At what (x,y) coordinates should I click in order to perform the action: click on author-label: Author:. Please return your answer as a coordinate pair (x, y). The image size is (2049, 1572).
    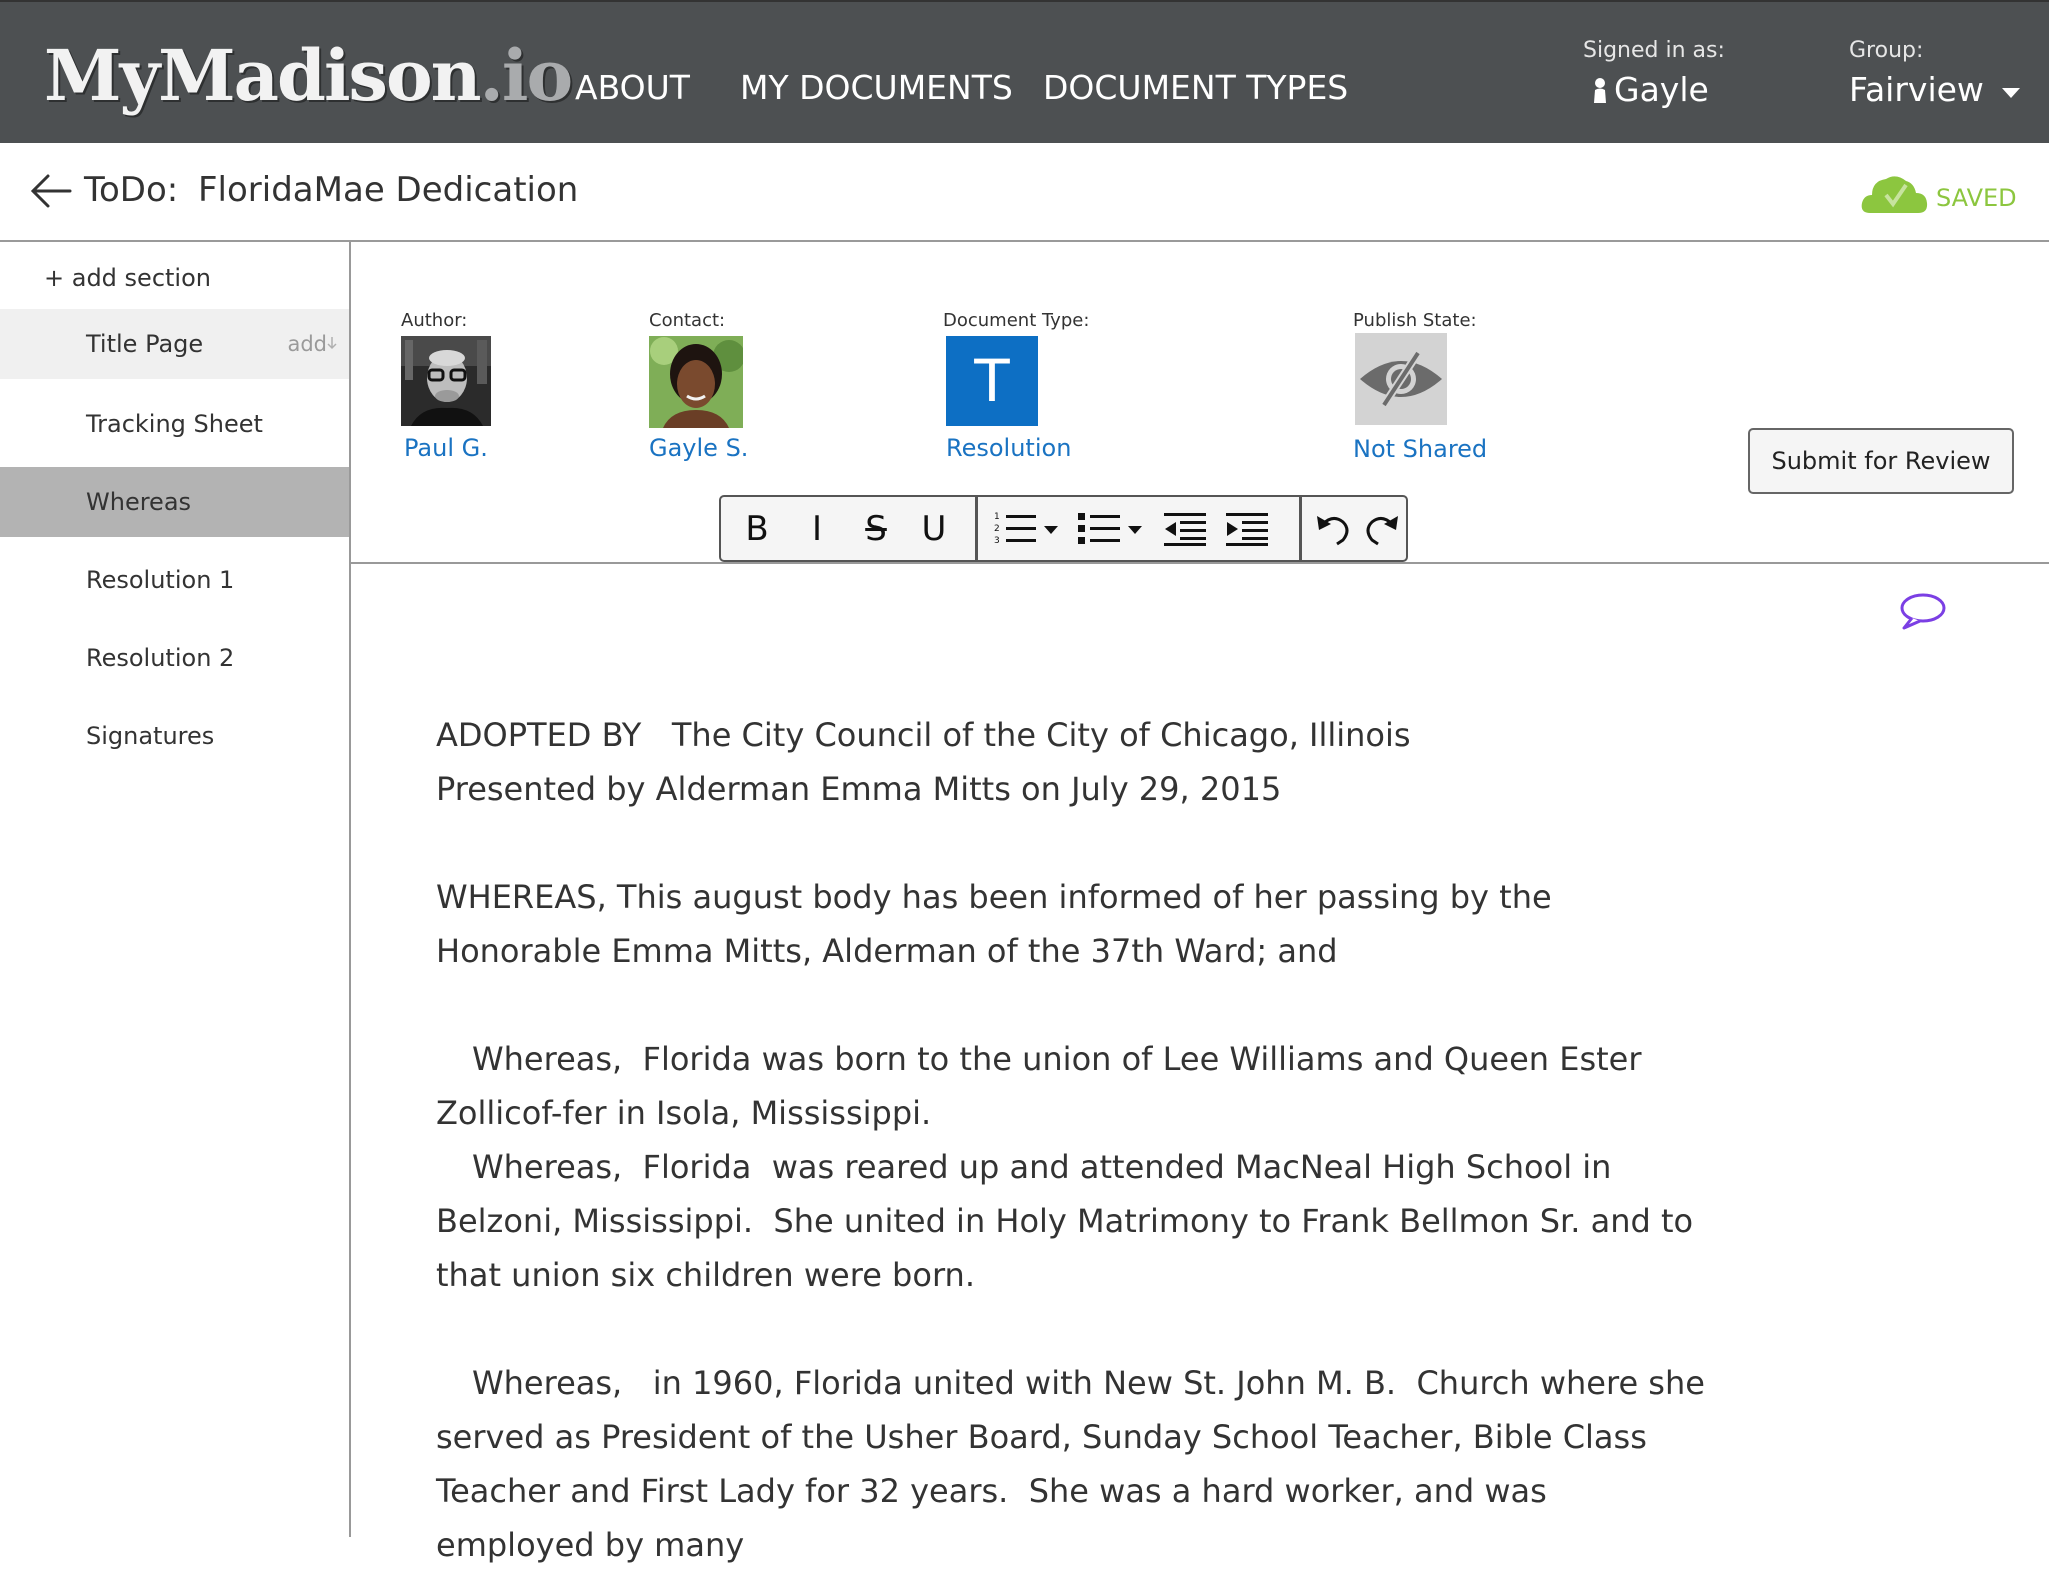
    Looking at the image, I should click on (434, 320).